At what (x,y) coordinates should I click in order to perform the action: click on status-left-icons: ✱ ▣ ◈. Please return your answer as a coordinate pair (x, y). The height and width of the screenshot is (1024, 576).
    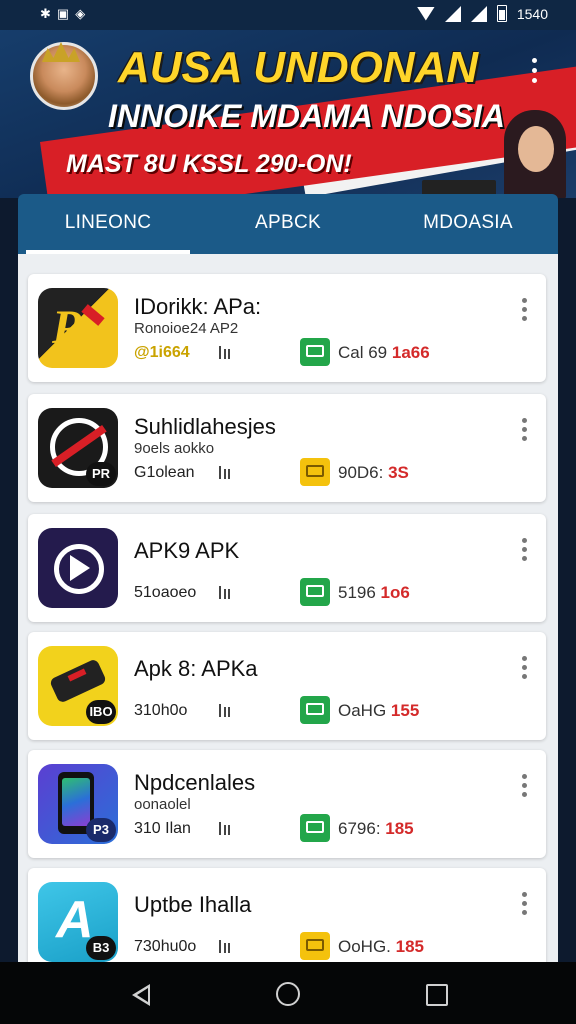
    Looking at the image, I should click on (62, 14).